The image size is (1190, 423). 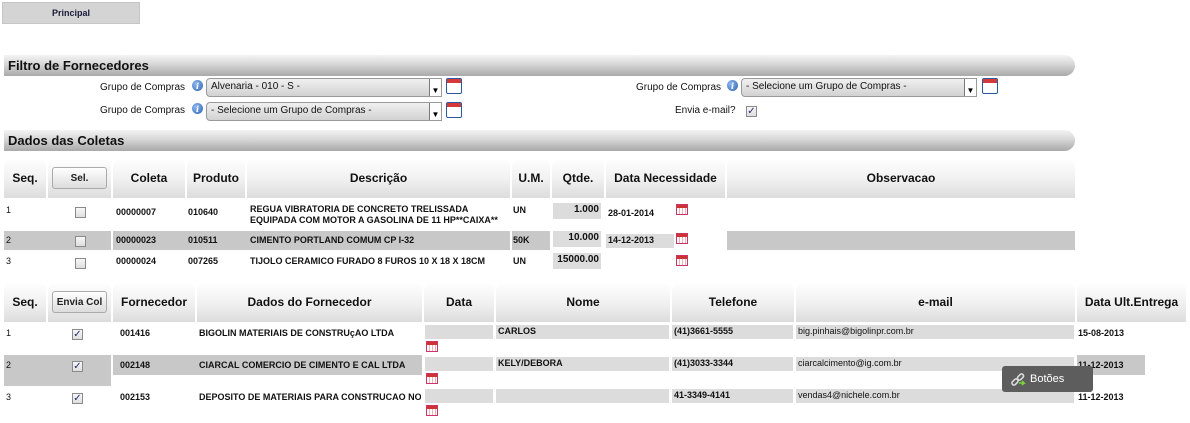 What do you see at coordinates (135, 333) in the screenshot?
I see `row-codigo: 001416` at bounding box center [135, 333].